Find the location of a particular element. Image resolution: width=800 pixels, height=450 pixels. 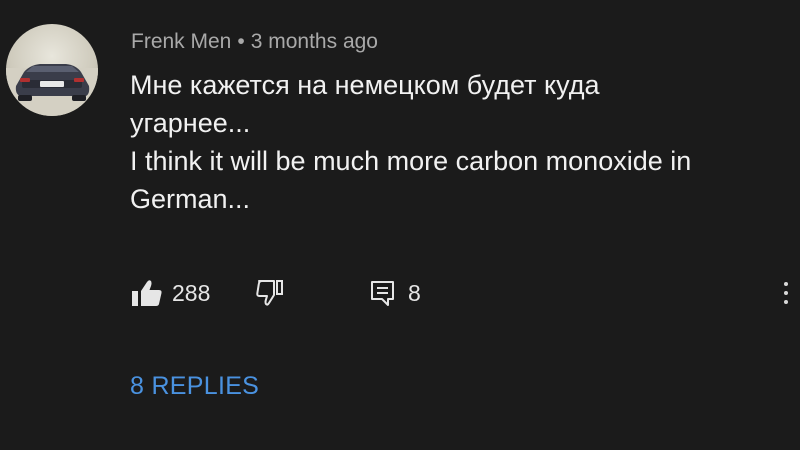

reply-button: 8 is located at coordinates (394, 293).